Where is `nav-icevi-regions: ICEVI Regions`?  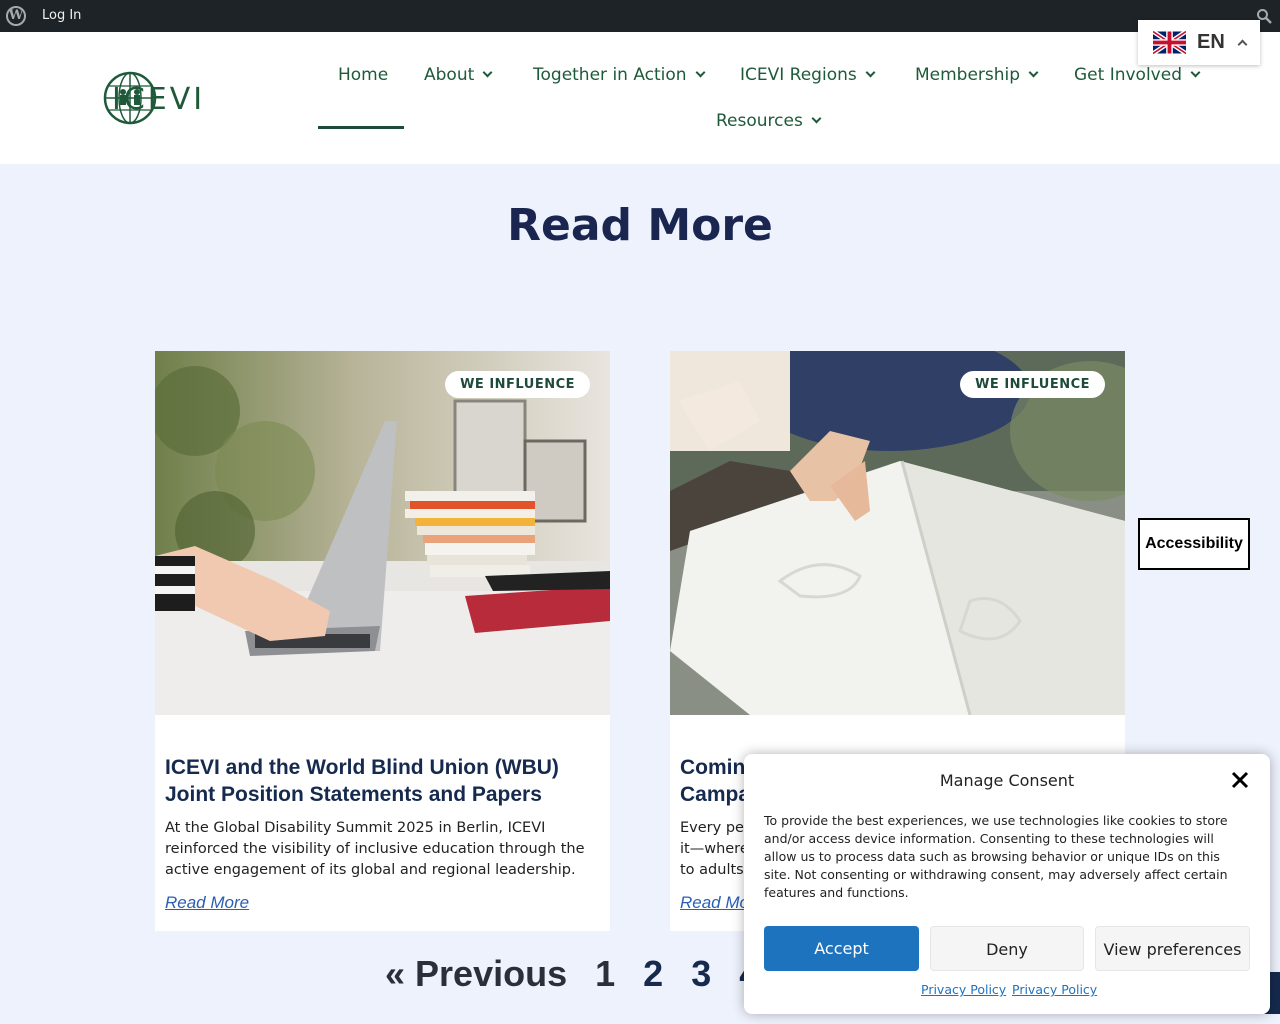 nav-icevi-regions: ICEVI Regions is located at coordinates (808, 75).